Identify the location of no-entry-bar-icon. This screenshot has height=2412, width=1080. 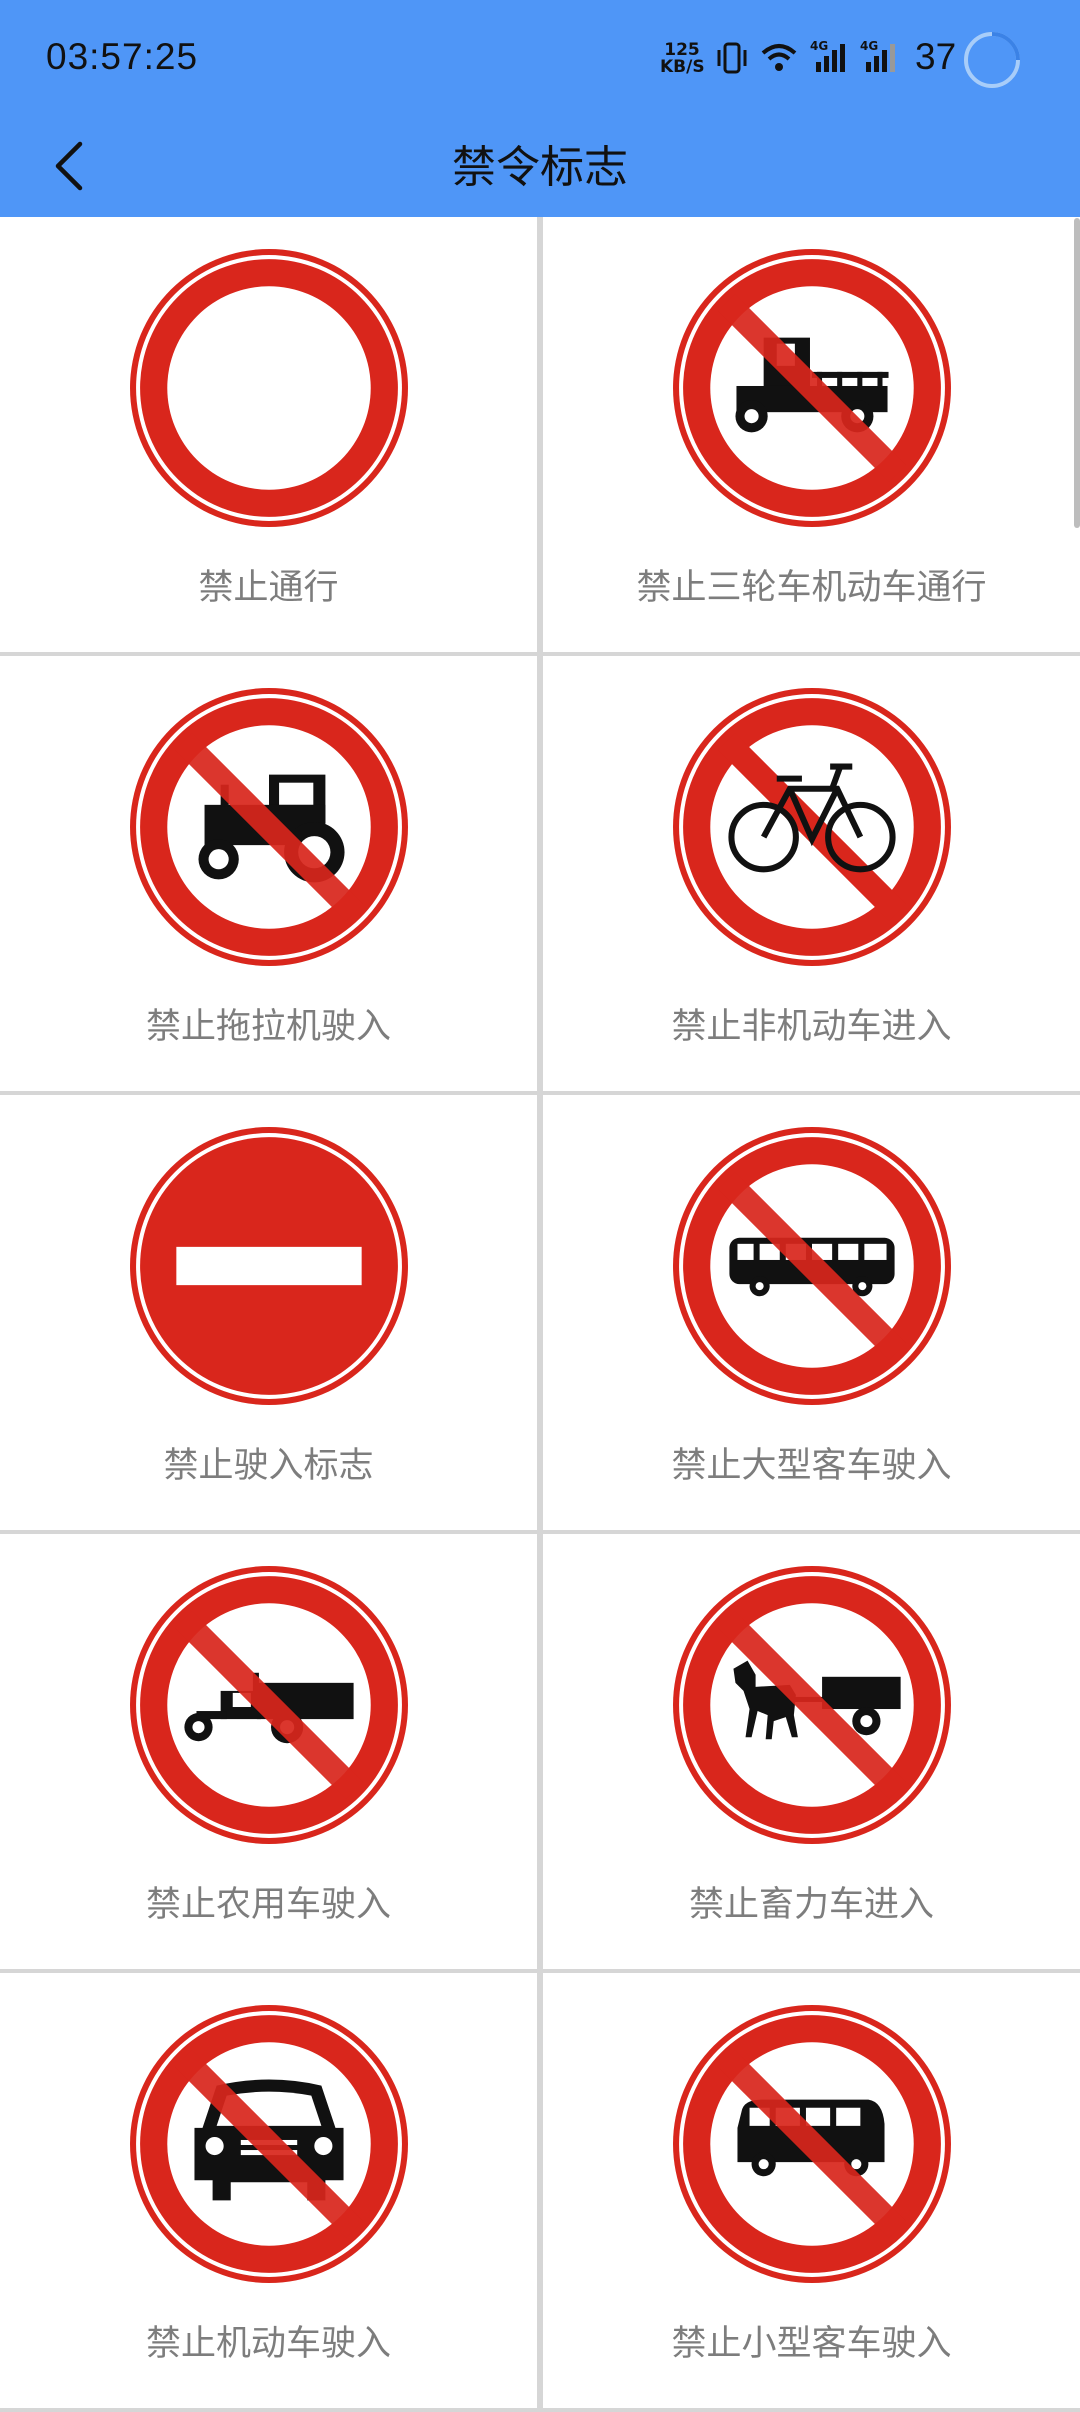
(268, 1266).